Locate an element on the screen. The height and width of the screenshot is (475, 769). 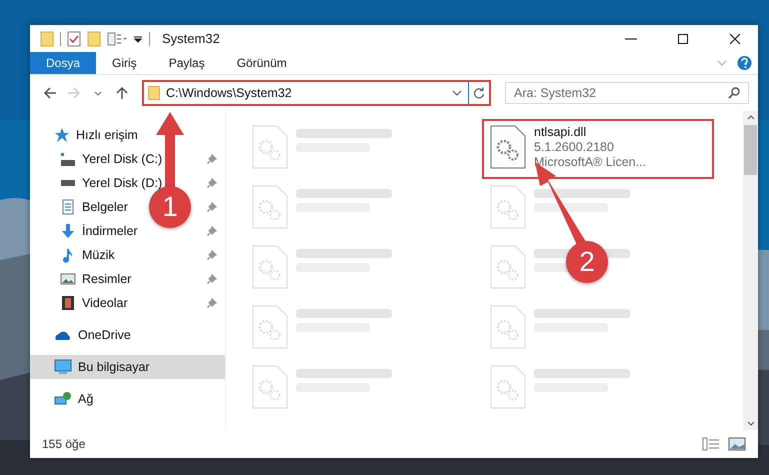
up-arrow-icon is located at coordinates (122, 93).